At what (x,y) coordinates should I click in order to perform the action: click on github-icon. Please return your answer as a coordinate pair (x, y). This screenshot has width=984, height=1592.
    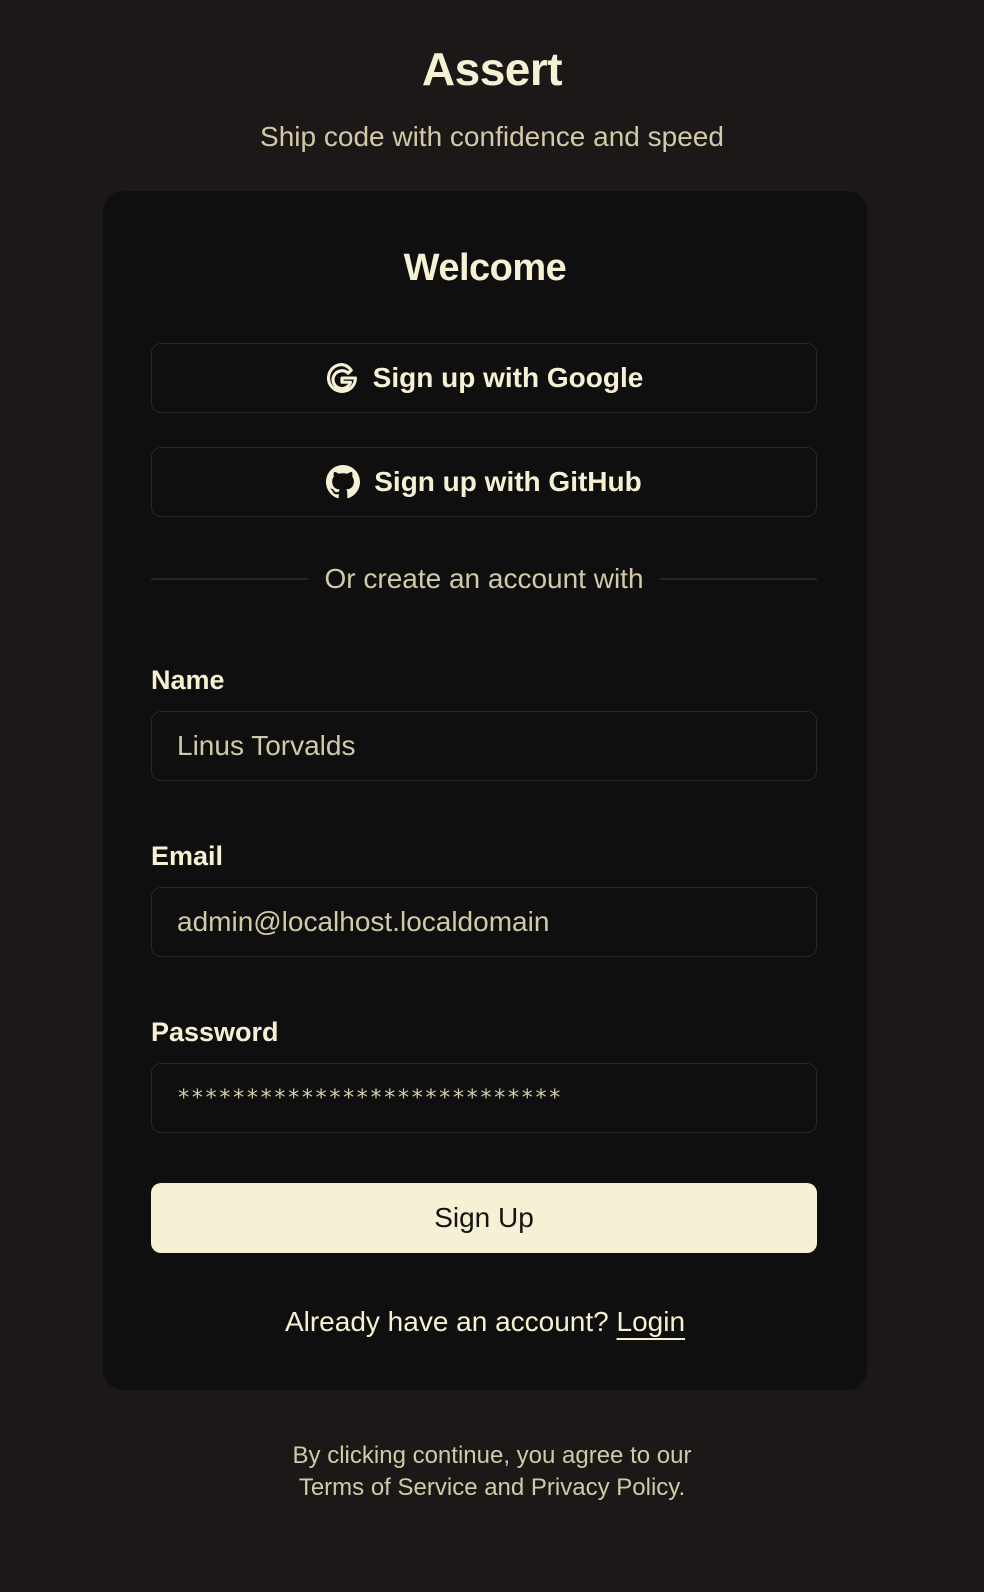
    Looking at the image, I should click on (343, 482).